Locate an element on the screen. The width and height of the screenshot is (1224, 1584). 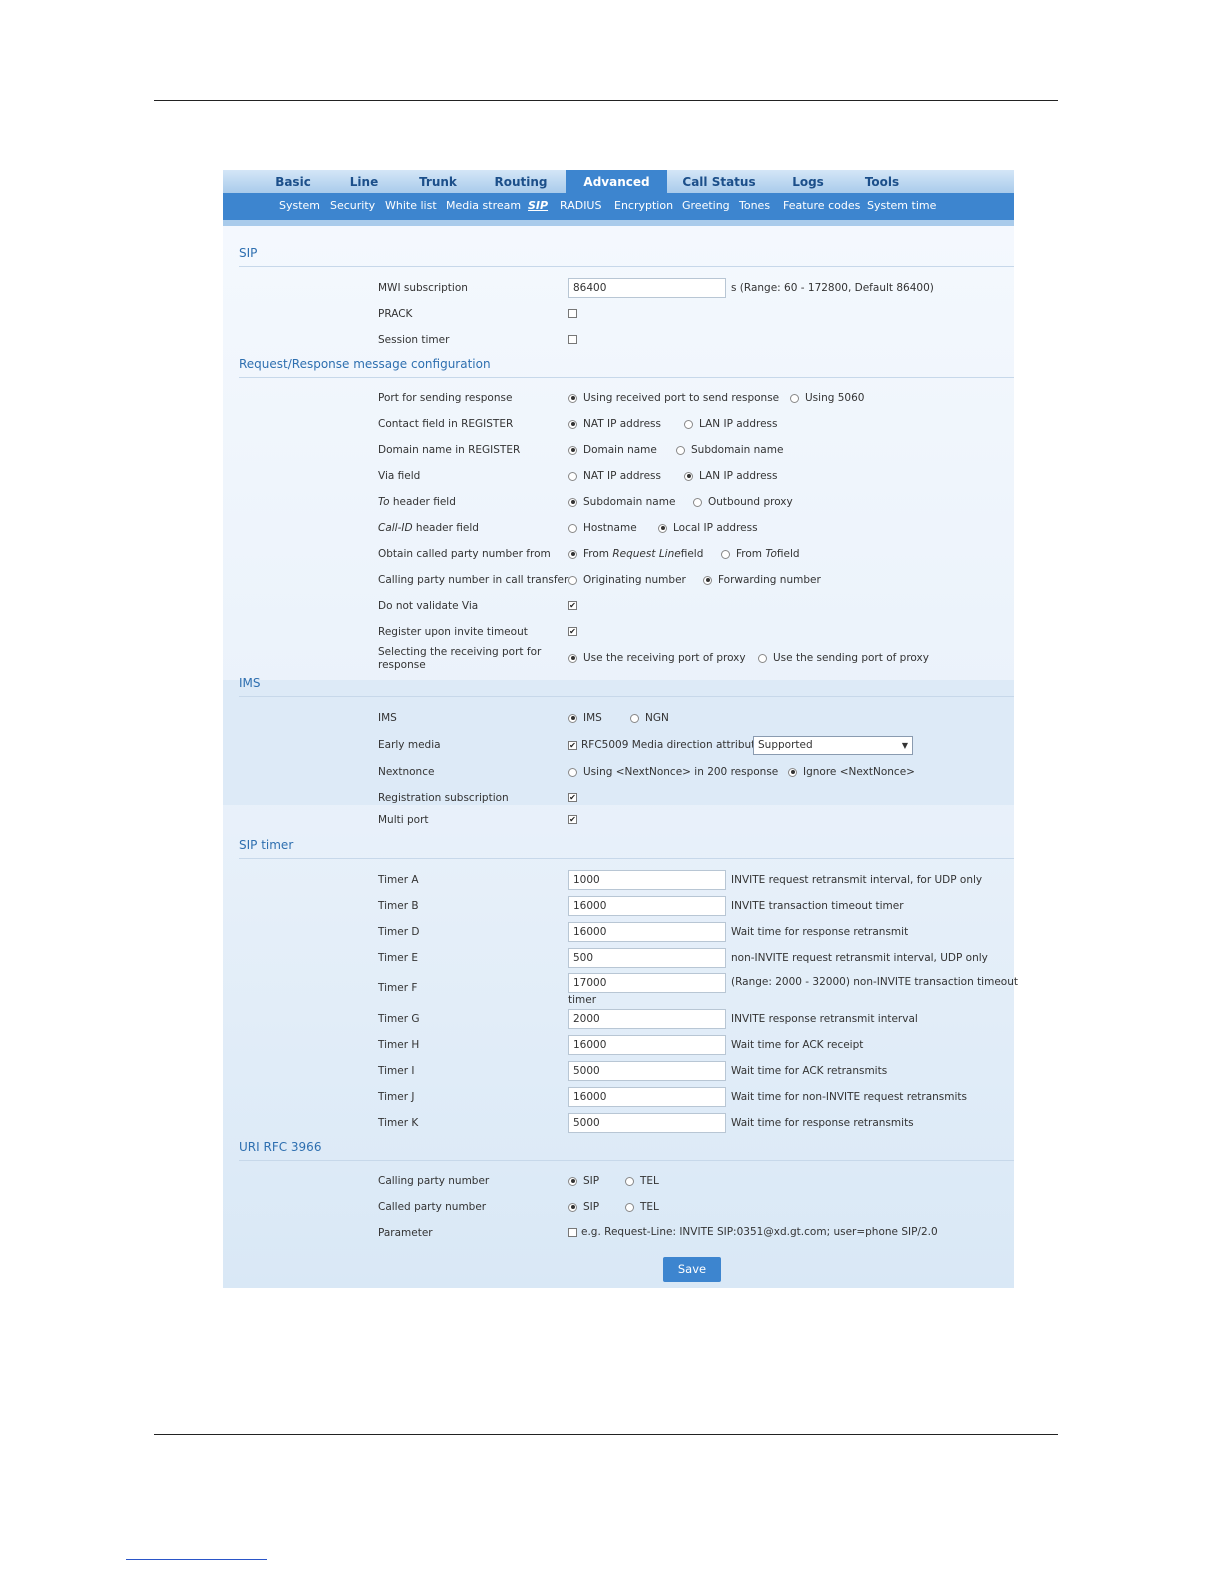
mwi-subscription-input: 86400 is located at coordinates (647, 288).